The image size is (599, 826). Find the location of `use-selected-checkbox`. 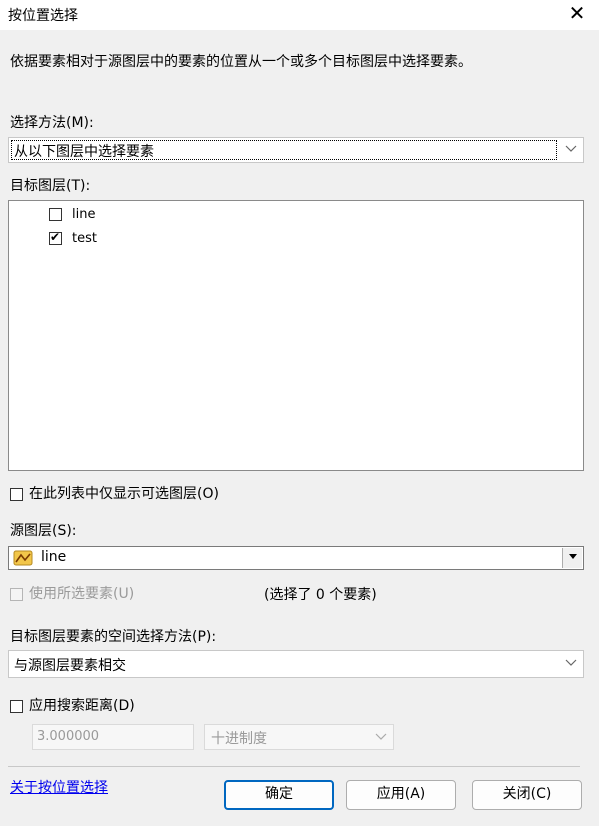

use-selected-checkbox is located at coordinates (16, 594).